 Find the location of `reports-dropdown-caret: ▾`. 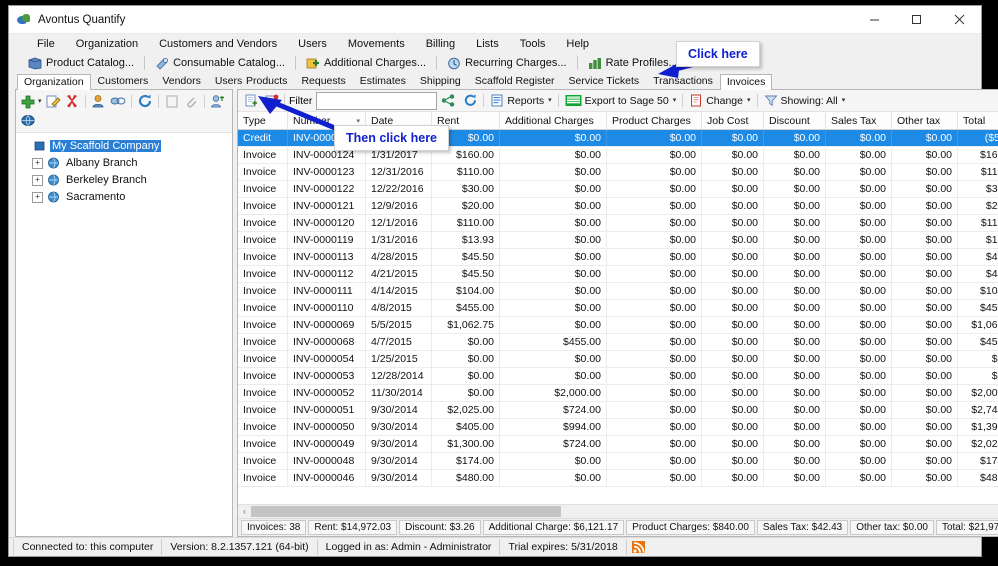

reports-dropdown-caret: ▾ is located at coordinates (550, 100).